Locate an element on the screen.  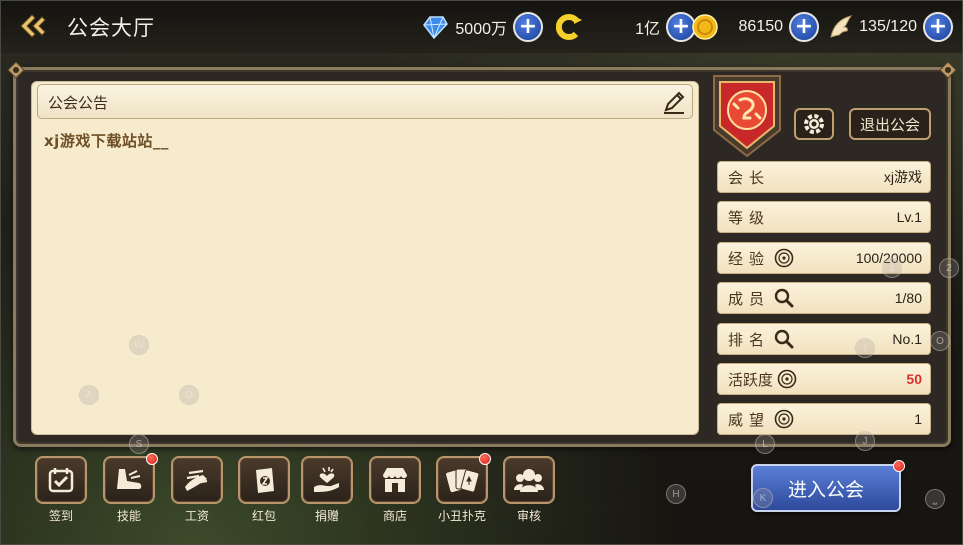
review-button is located at coordinates (529, 480).